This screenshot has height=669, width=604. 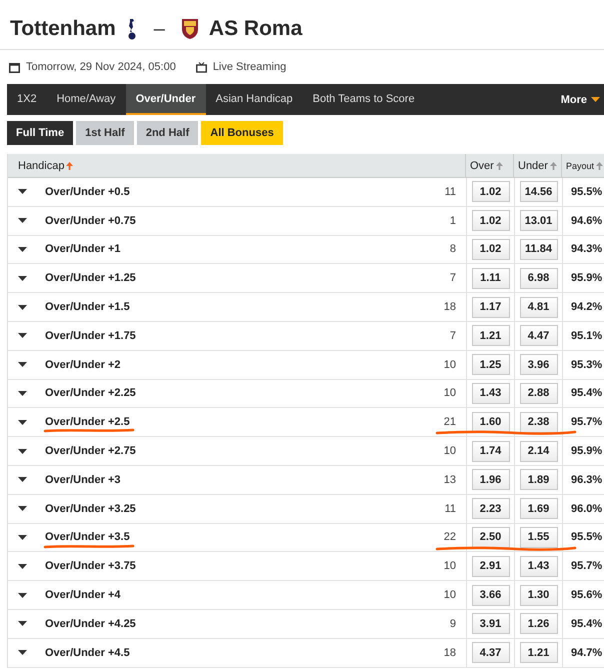 I want to click on under-odds-button: 1.26, so click(x=539, y=623).